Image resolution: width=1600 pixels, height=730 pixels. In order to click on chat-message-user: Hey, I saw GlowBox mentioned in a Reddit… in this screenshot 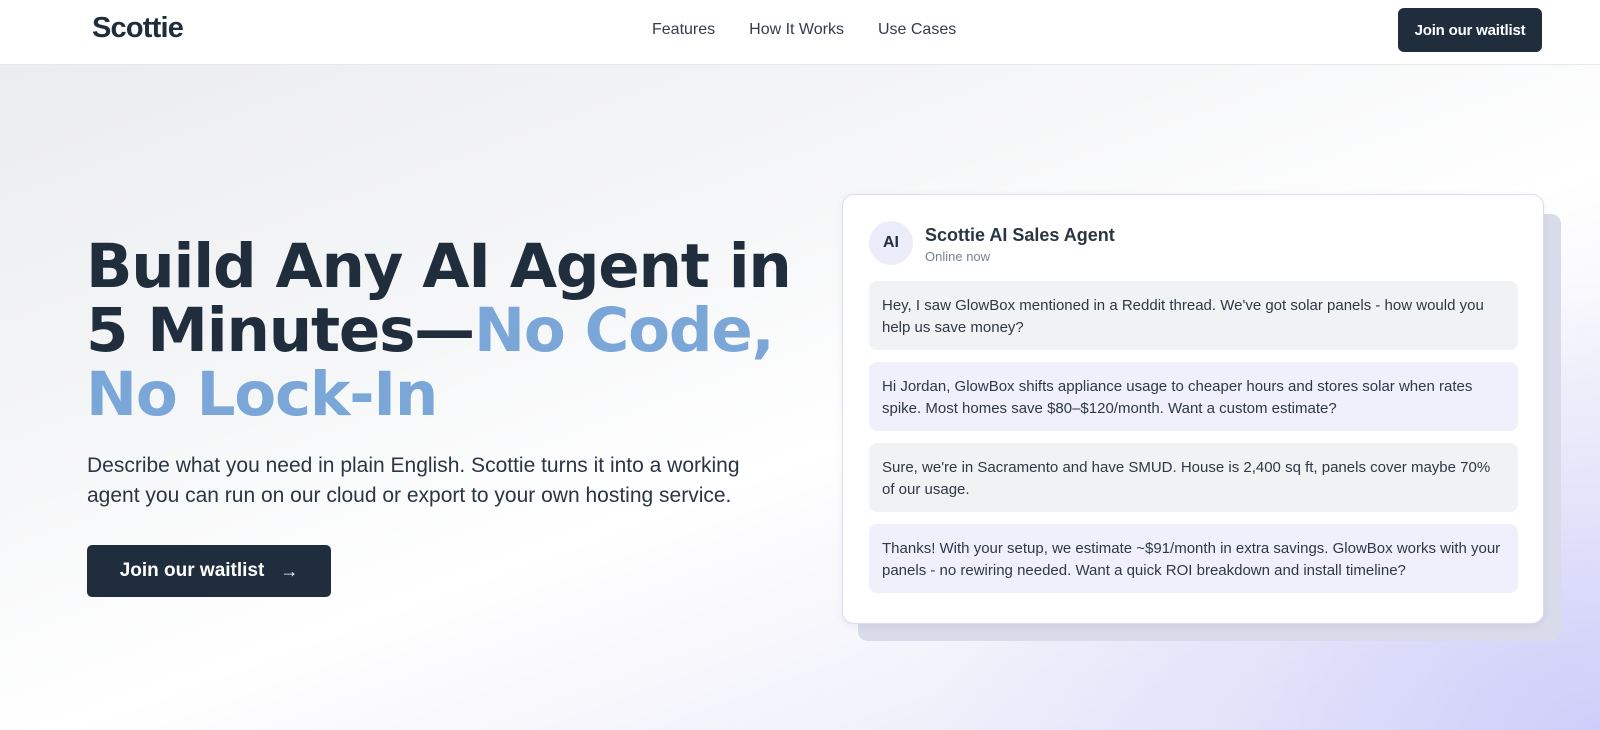, I will do `click(1193, 315)`.